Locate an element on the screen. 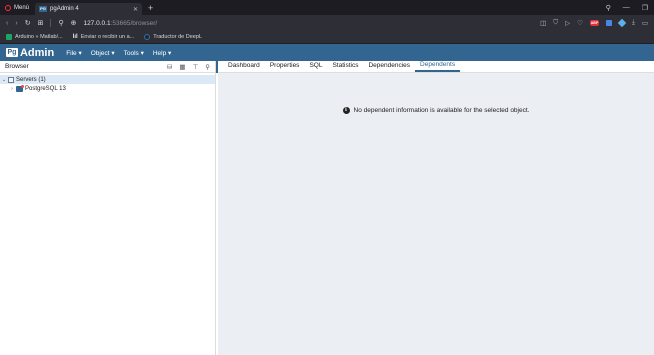 The image size is (654, 355). browser-tab-strip: Menú PG pgAdmin 4 ✕ + ⚲ — ❐ is located at coordinates (327, 7).